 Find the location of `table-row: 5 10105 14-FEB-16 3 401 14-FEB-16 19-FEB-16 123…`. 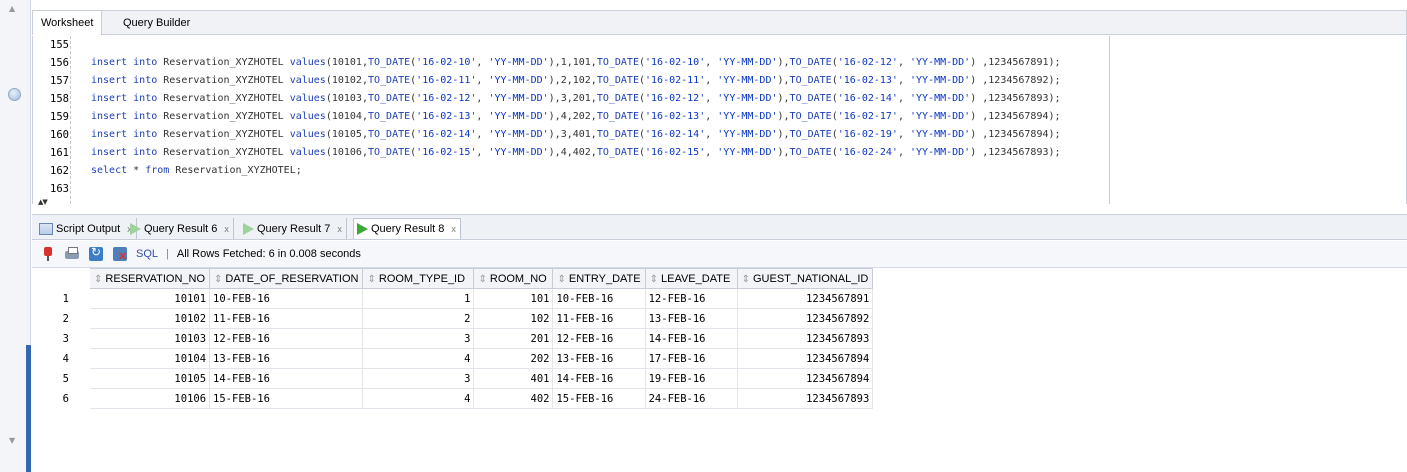

table-row: 5 10105 14-FEB-16 3 401 14-FEB-16 19-FEB-16 123… is located at coordinates (453, 378).